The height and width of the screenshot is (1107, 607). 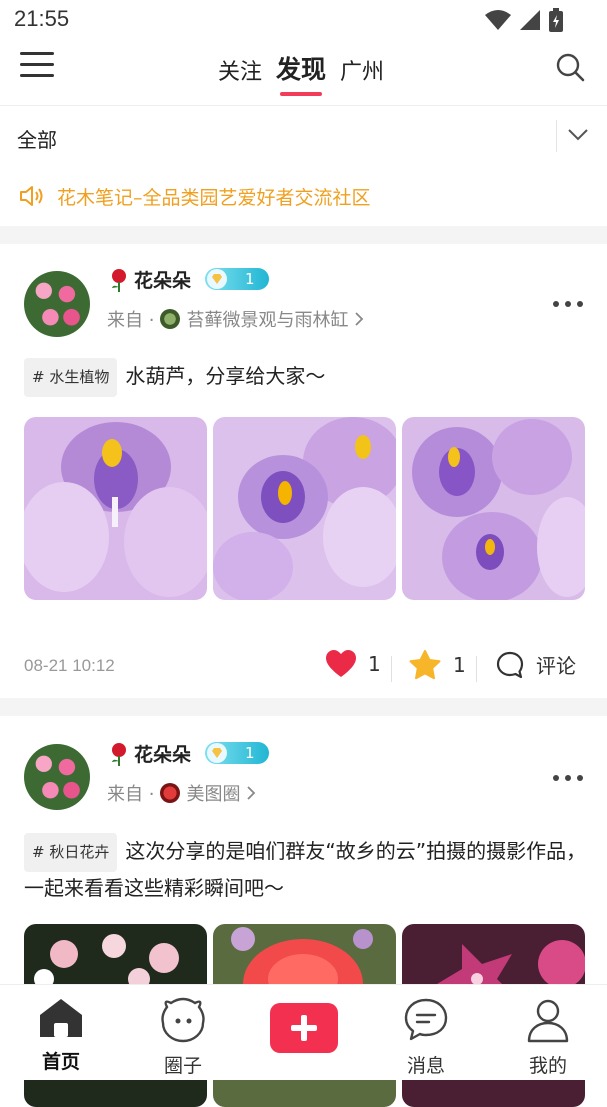 I want to click on comment-label: 评论, so click(x=556, y=666).